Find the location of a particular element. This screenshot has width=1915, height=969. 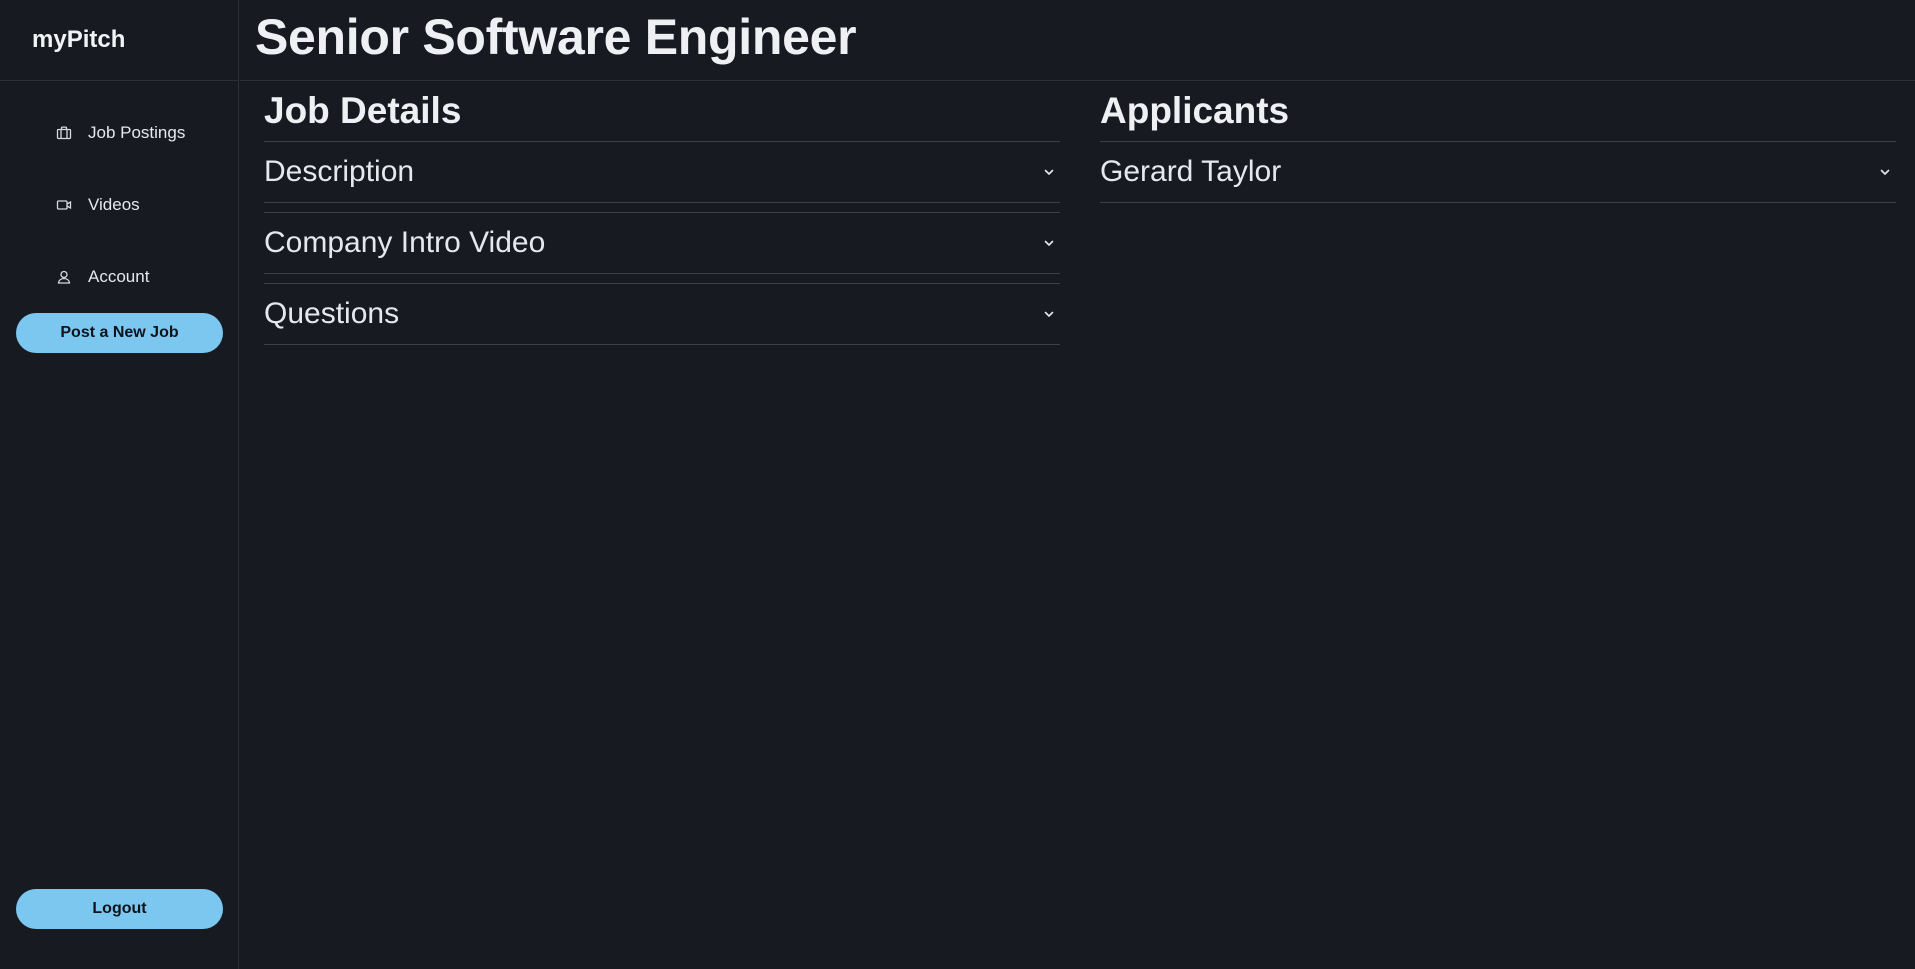

video-camera-icon is located at coordinates (64, 205).